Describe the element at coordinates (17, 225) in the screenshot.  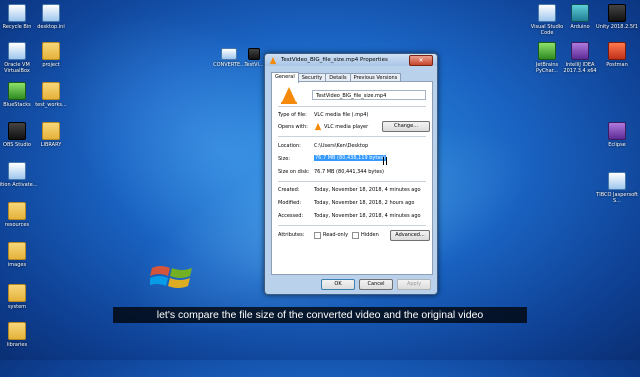
I see `desktop-icon-label: resources` at that location.